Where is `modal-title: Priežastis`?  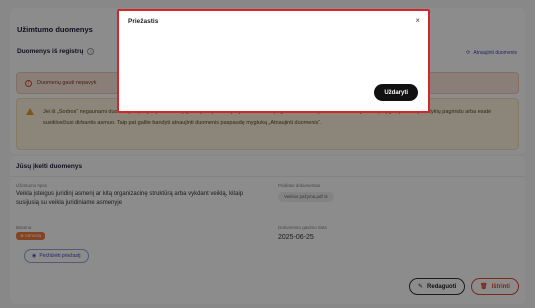 modal-title: Priežastis is located at coordinates (143, 21).